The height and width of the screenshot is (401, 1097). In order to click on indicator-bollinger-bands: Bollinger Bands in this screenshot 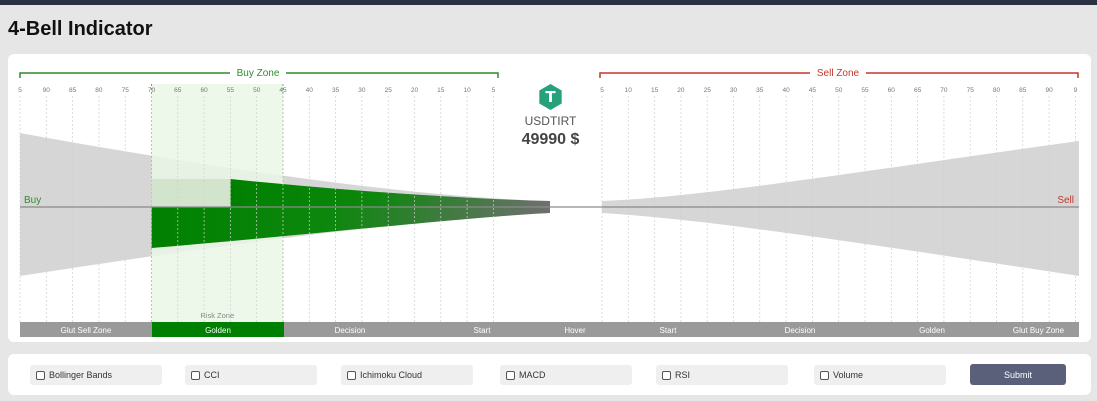, I will do `click(96, 375)`.